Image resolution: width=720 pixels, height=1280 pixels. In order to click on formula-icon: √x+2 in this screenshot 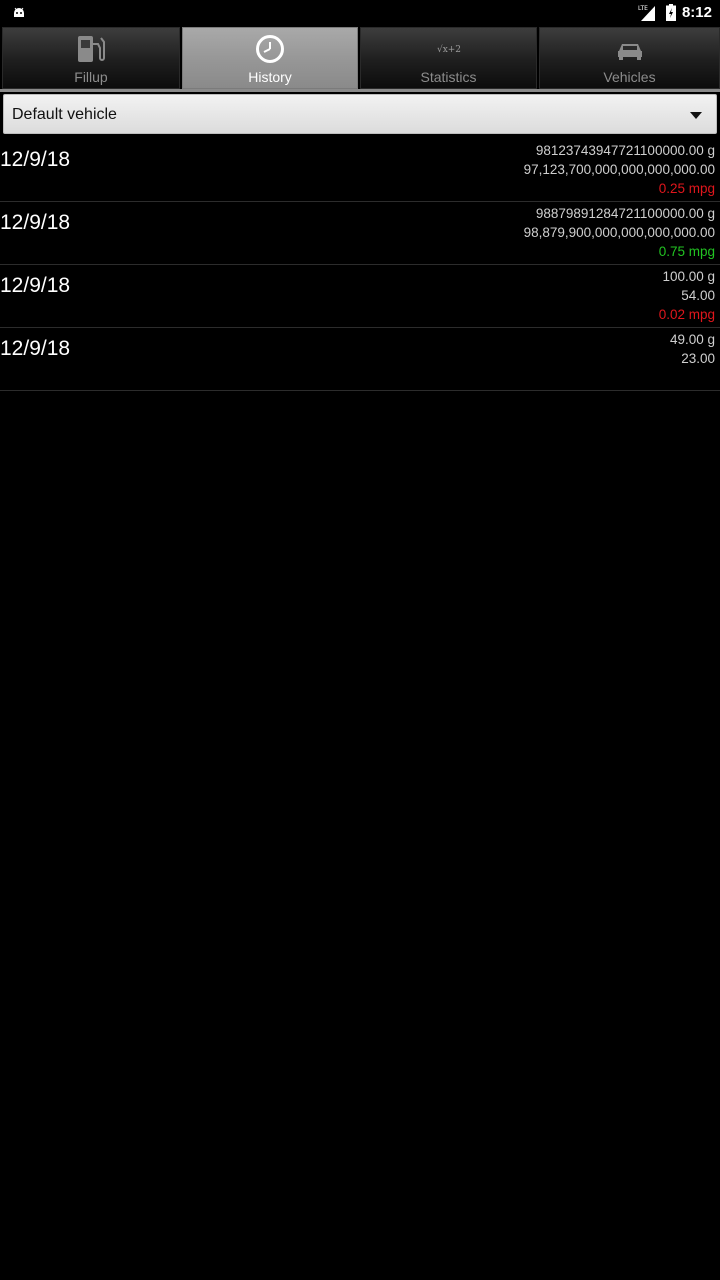, I will do `click(449, 49)`.